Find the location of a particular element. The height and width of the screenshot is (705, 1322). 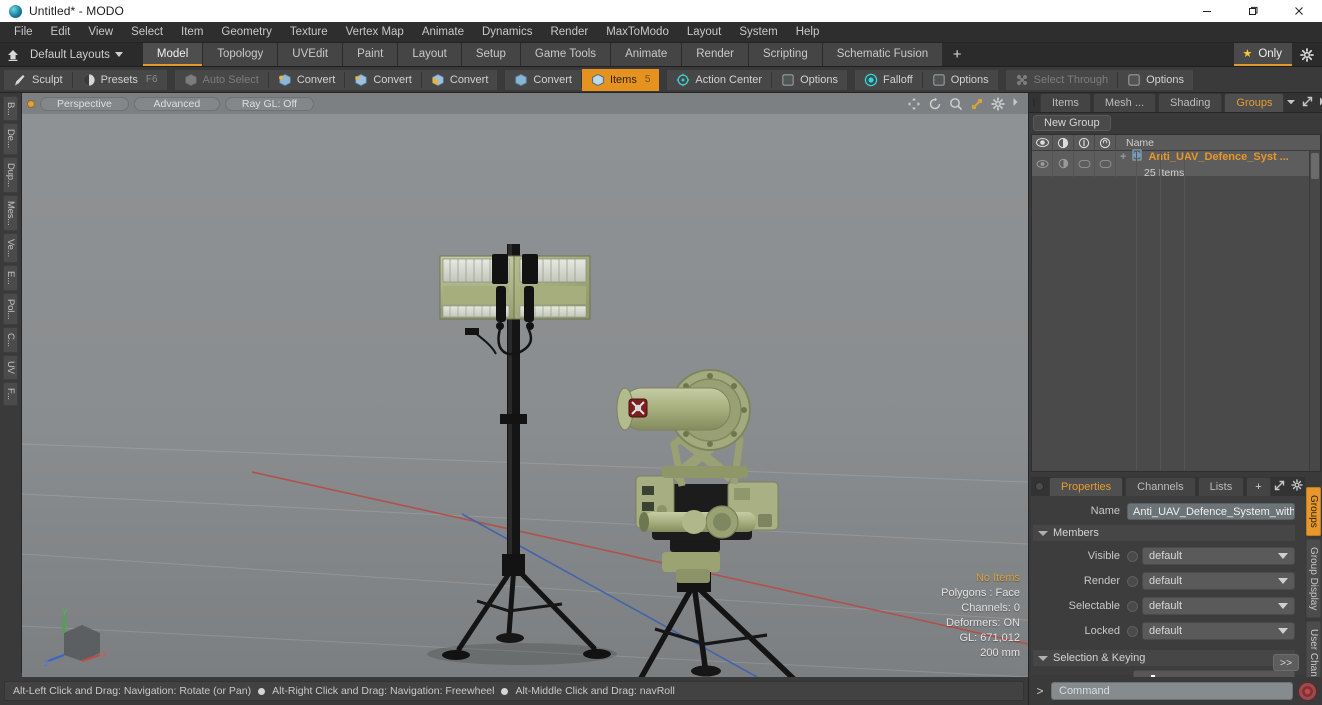

row-eye-toggle is located at coordinates (1042, 163).